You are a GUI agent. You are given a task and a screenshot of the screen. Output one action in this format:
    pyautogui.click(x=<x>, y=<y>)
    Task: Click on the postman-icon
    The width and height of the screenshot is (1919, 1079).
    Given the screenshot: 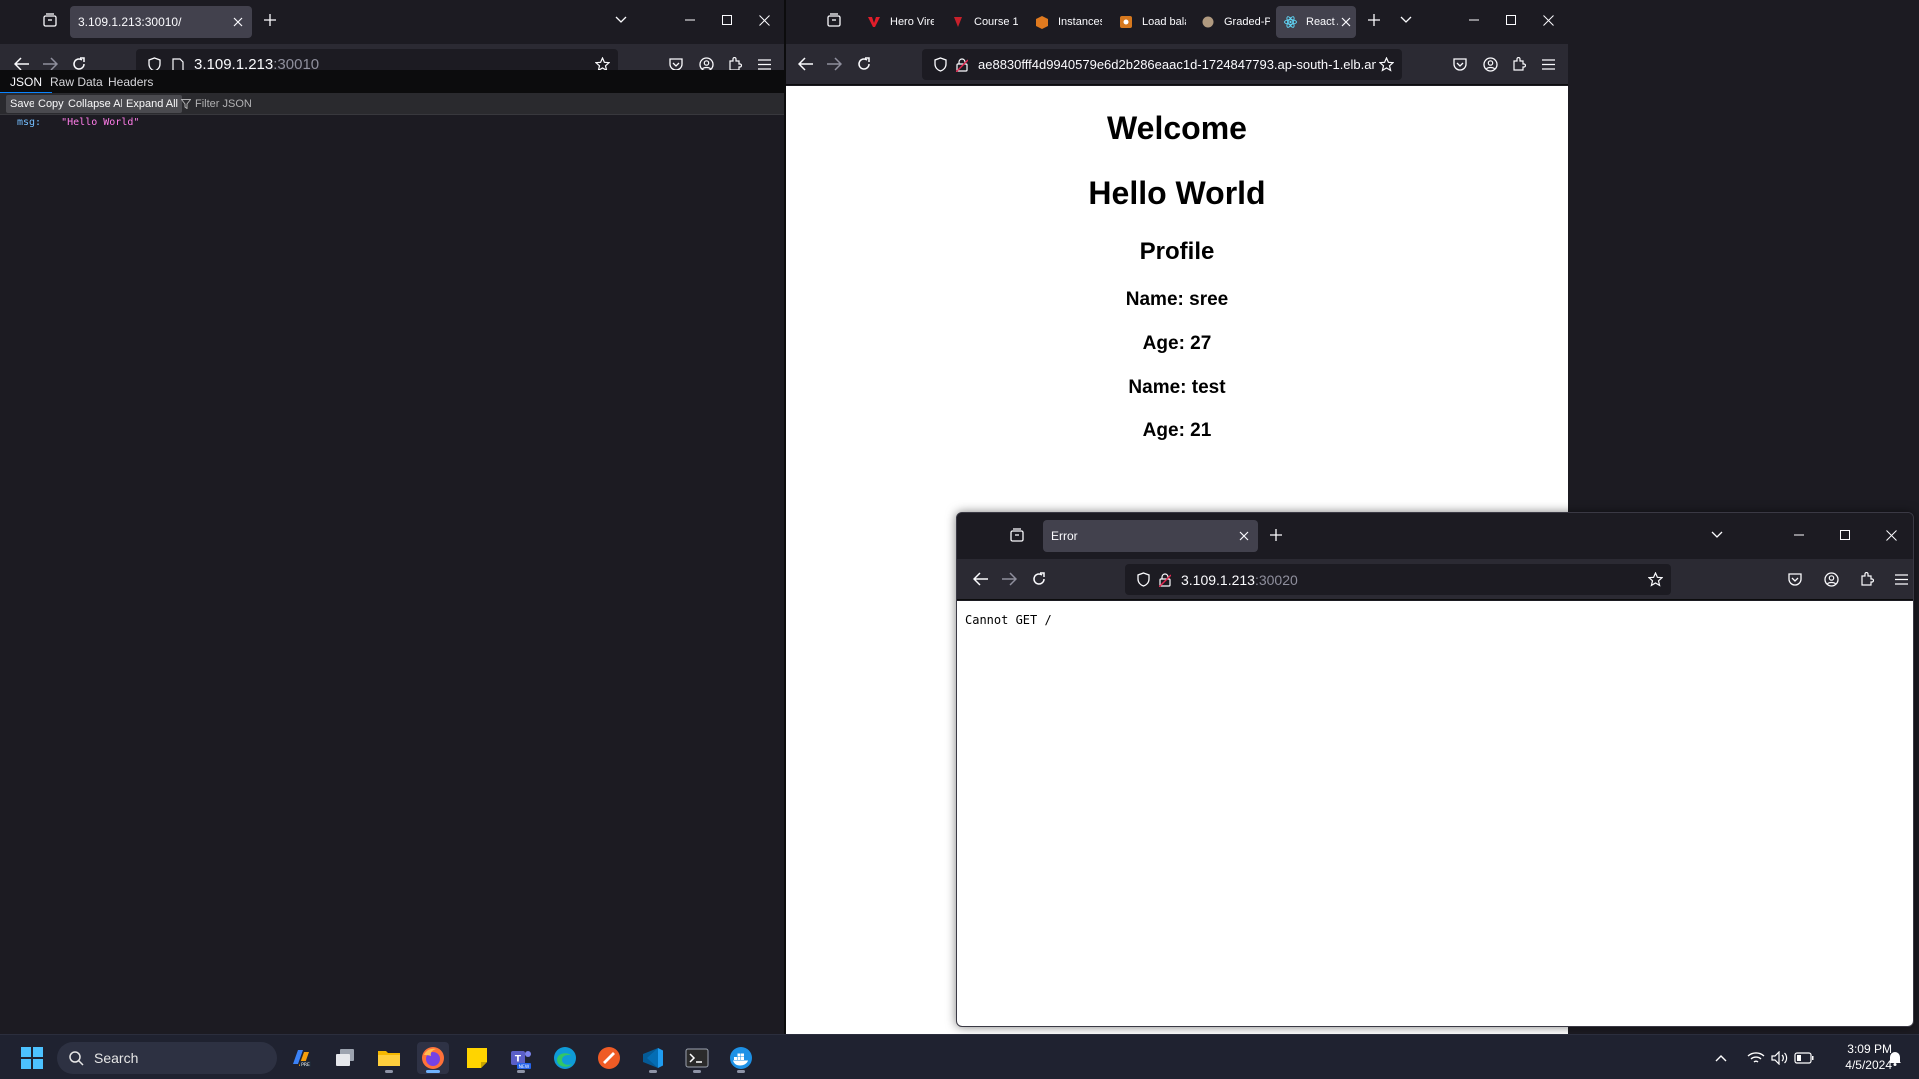 What is the action you would take?
    pyautogui.click(x=609, y=1058)
    